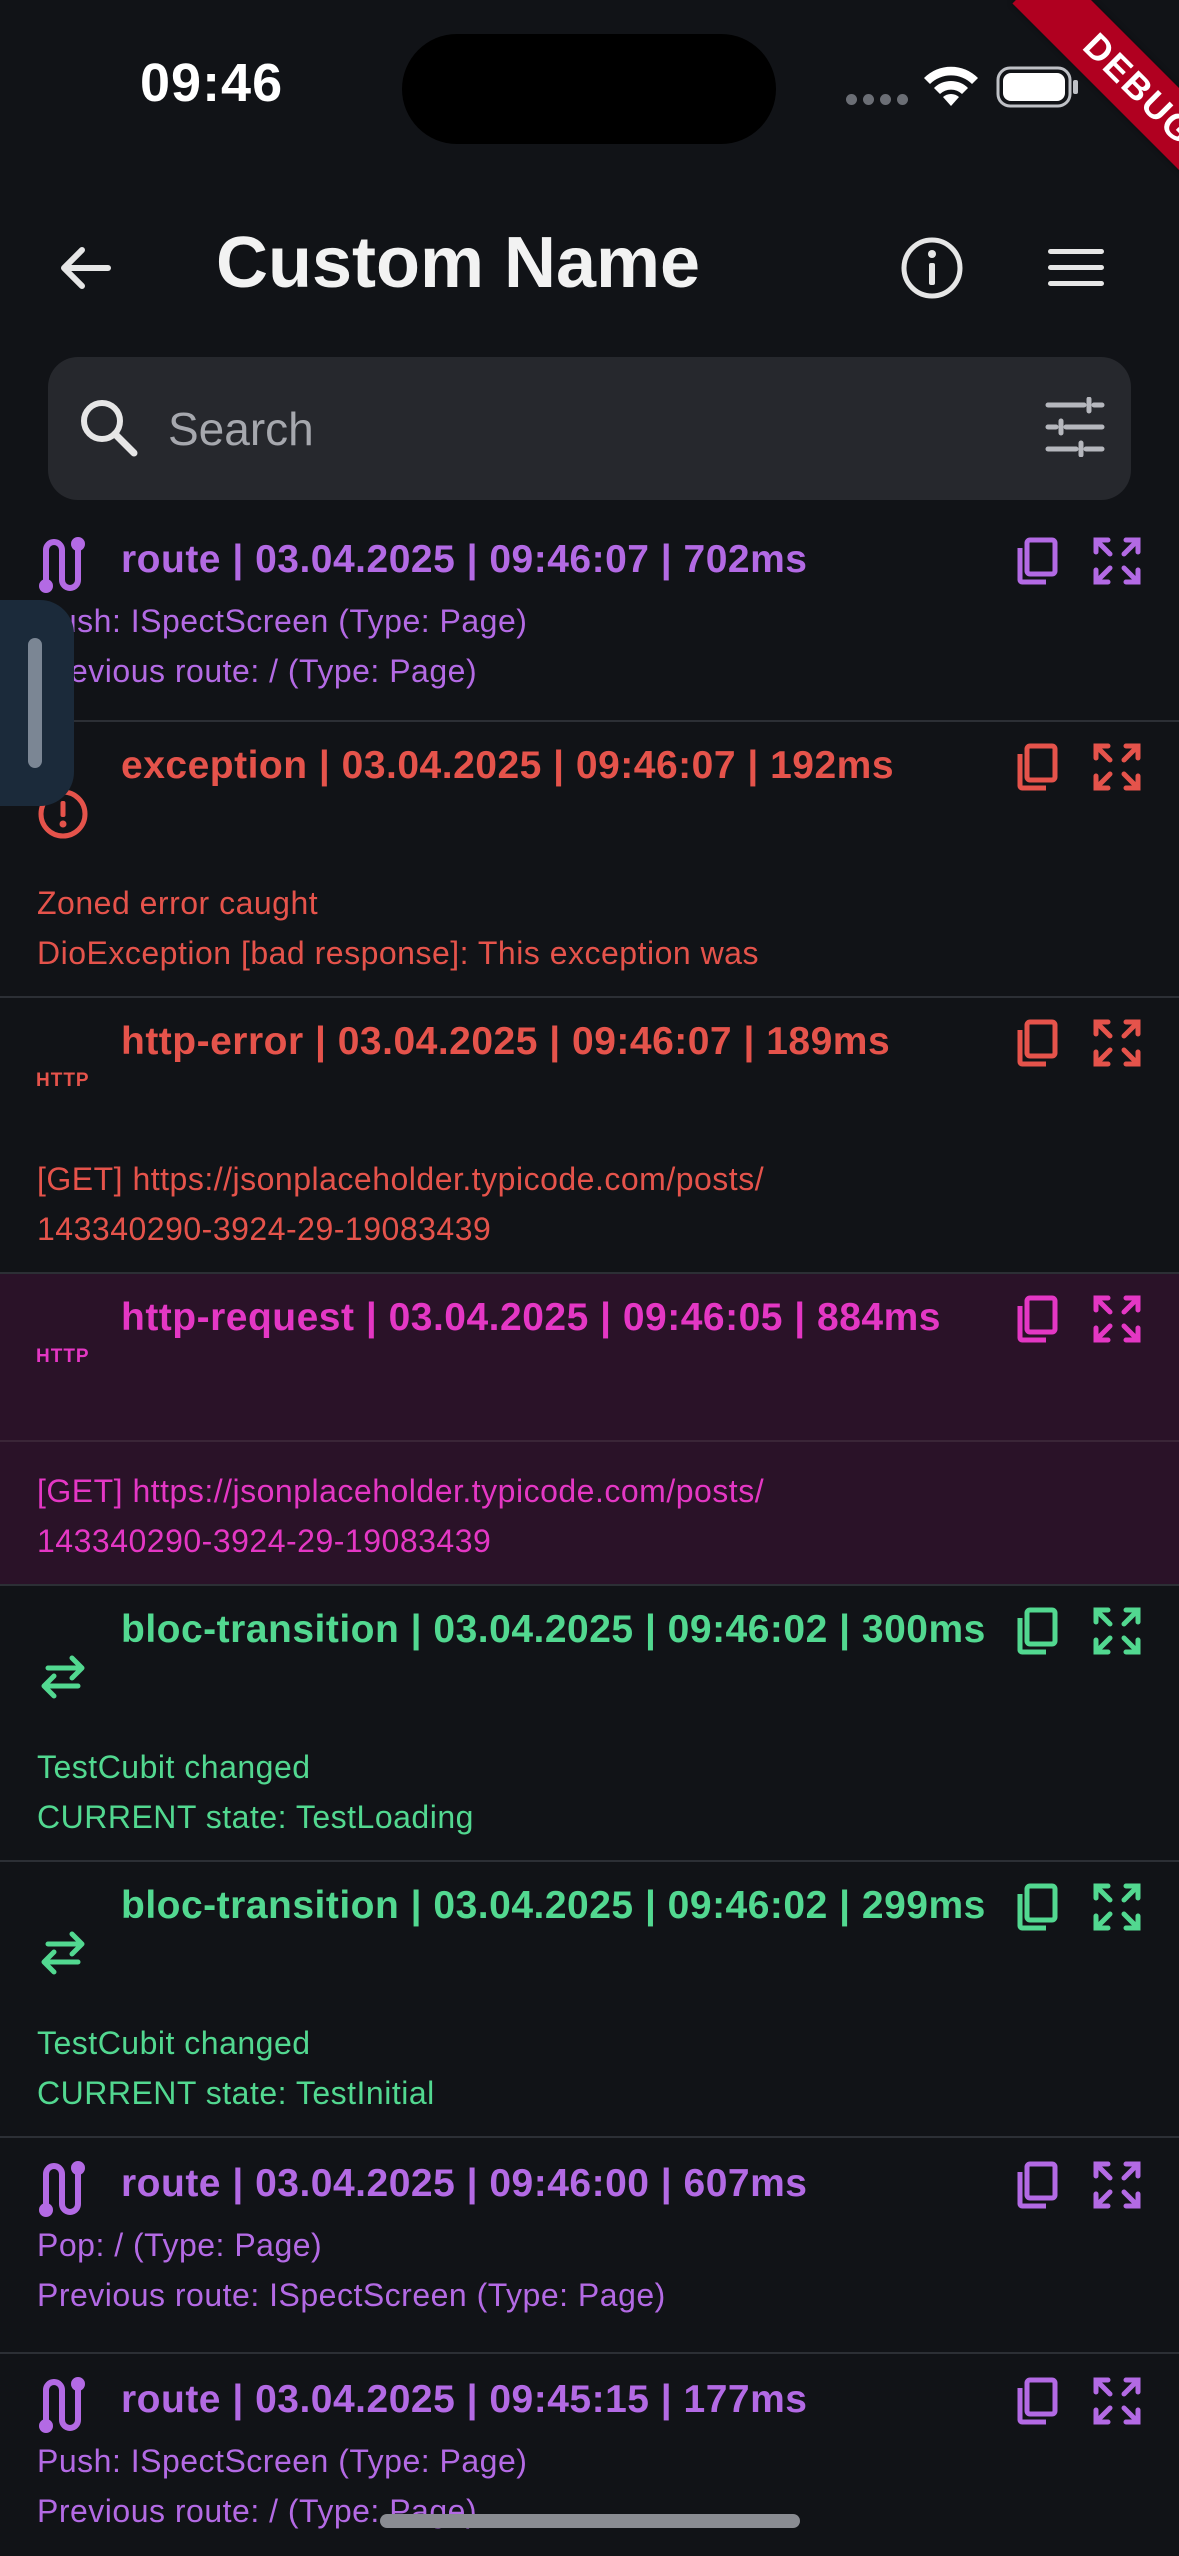  I want to click on info-button, so click(932, 268).